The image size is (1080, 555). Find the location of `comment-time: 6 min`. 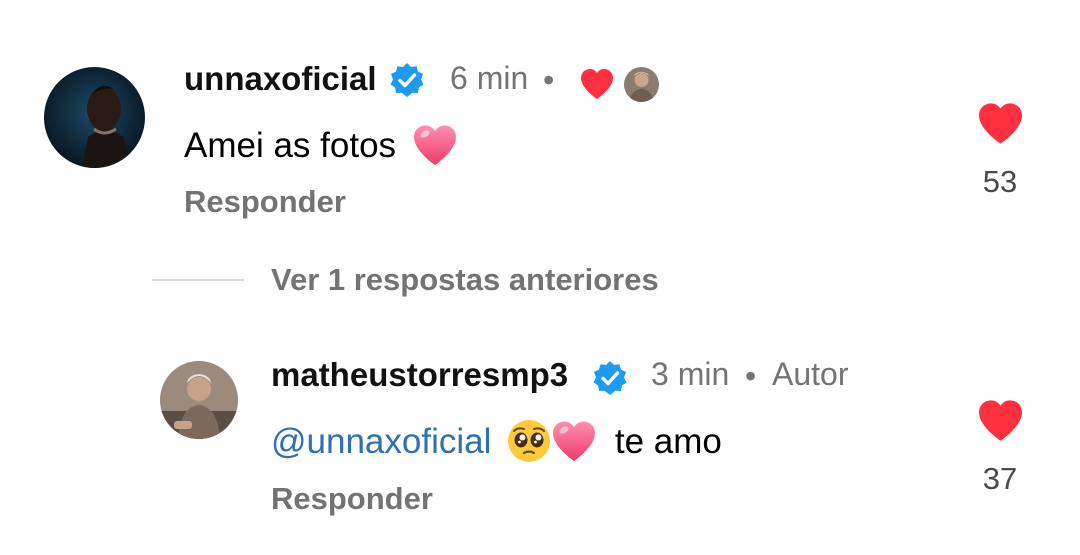

comment-time: 6 min is located at coordinates (489, 78).